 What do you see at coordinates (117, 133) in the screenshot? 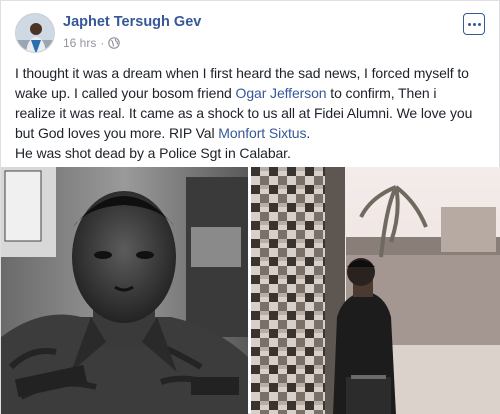
I see `post-text-segment: but God loves you more. RIP Val` at bounding box center [117, 133].